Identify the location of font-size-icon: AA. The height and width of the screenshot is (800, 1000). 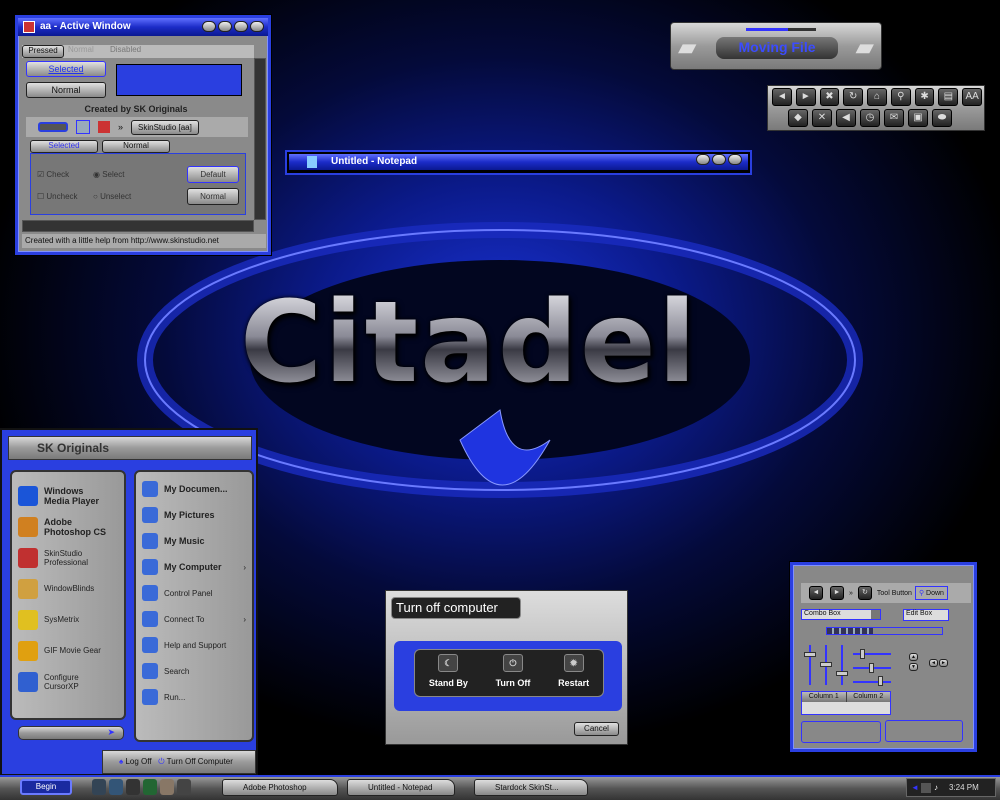
(972, 97).